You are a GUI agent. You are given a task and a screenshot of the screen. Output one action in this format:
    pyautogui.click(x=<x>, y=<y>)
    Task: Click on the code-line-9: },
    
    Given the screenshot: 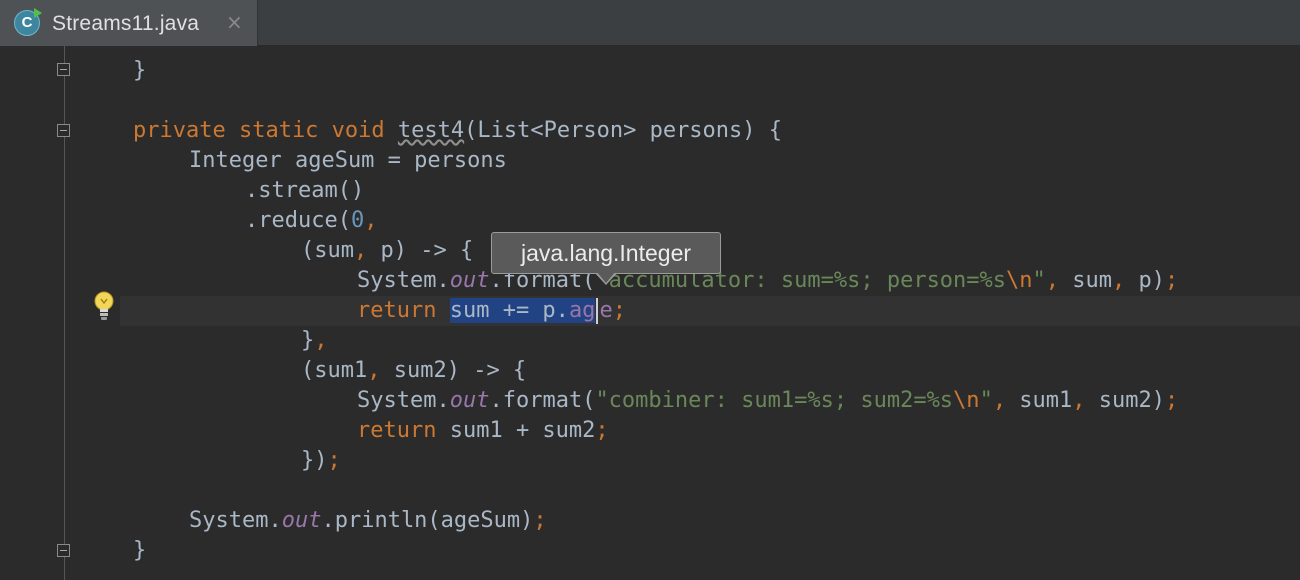 What is the action you would take?
    pyautogui.click(x=314, y=341)
    